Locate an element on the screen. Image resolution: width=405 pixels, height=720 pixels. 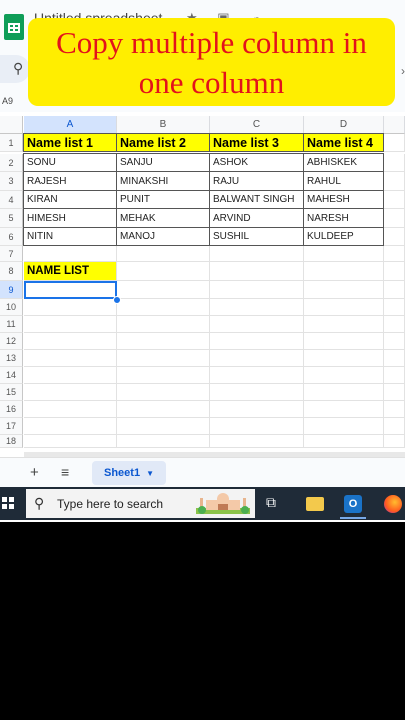
windows-icon is located at coordinates (8, 503).